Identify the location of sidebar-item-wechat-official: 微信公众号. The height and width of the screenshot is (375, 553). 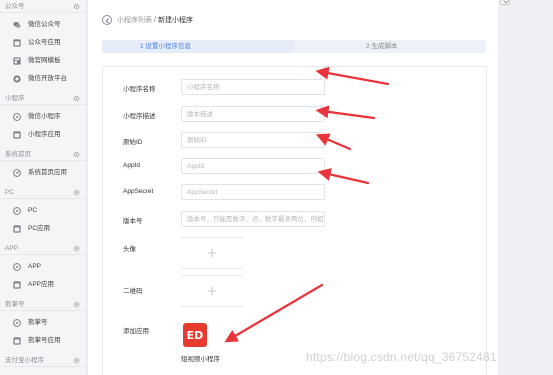
(43, 25).